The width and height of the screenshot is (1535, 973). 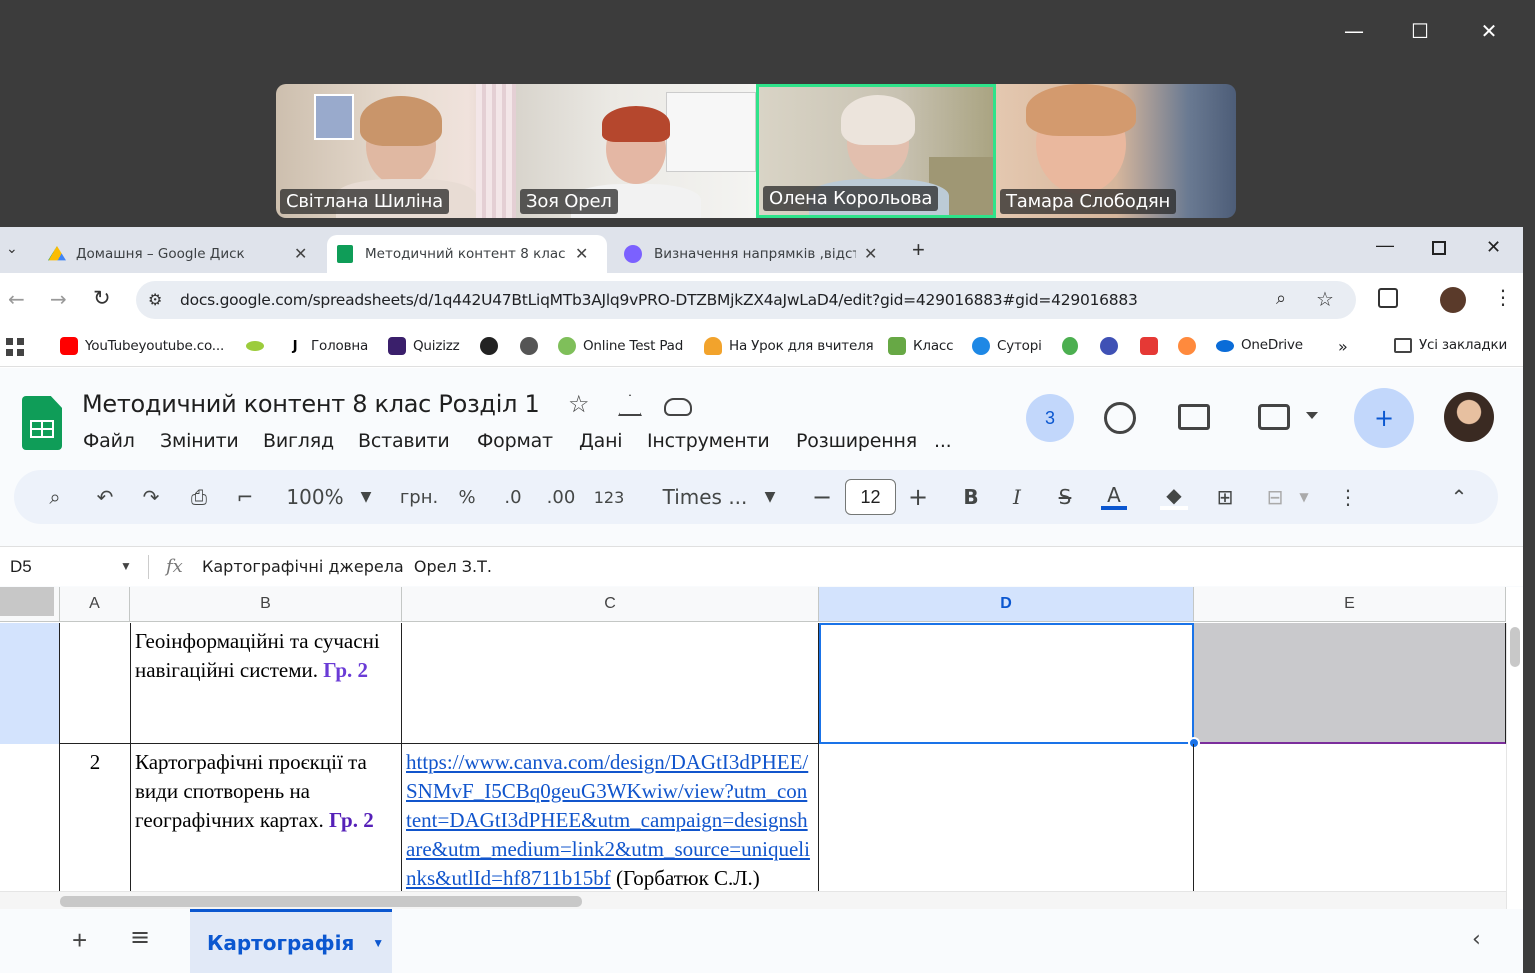 What do you see at coordinates (180, 254) in the screenshot?
I see `tab-google-drive: Домашня – Google Диск ✕` at bounding box center [180, 254].